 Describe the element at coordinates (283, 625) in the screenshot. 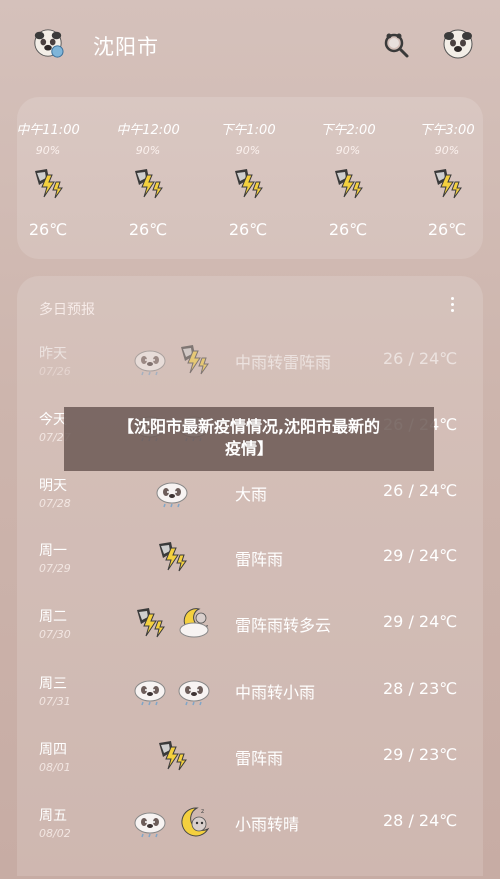

I see `day-weather-desc: 雷阵雨转多云` at that location.